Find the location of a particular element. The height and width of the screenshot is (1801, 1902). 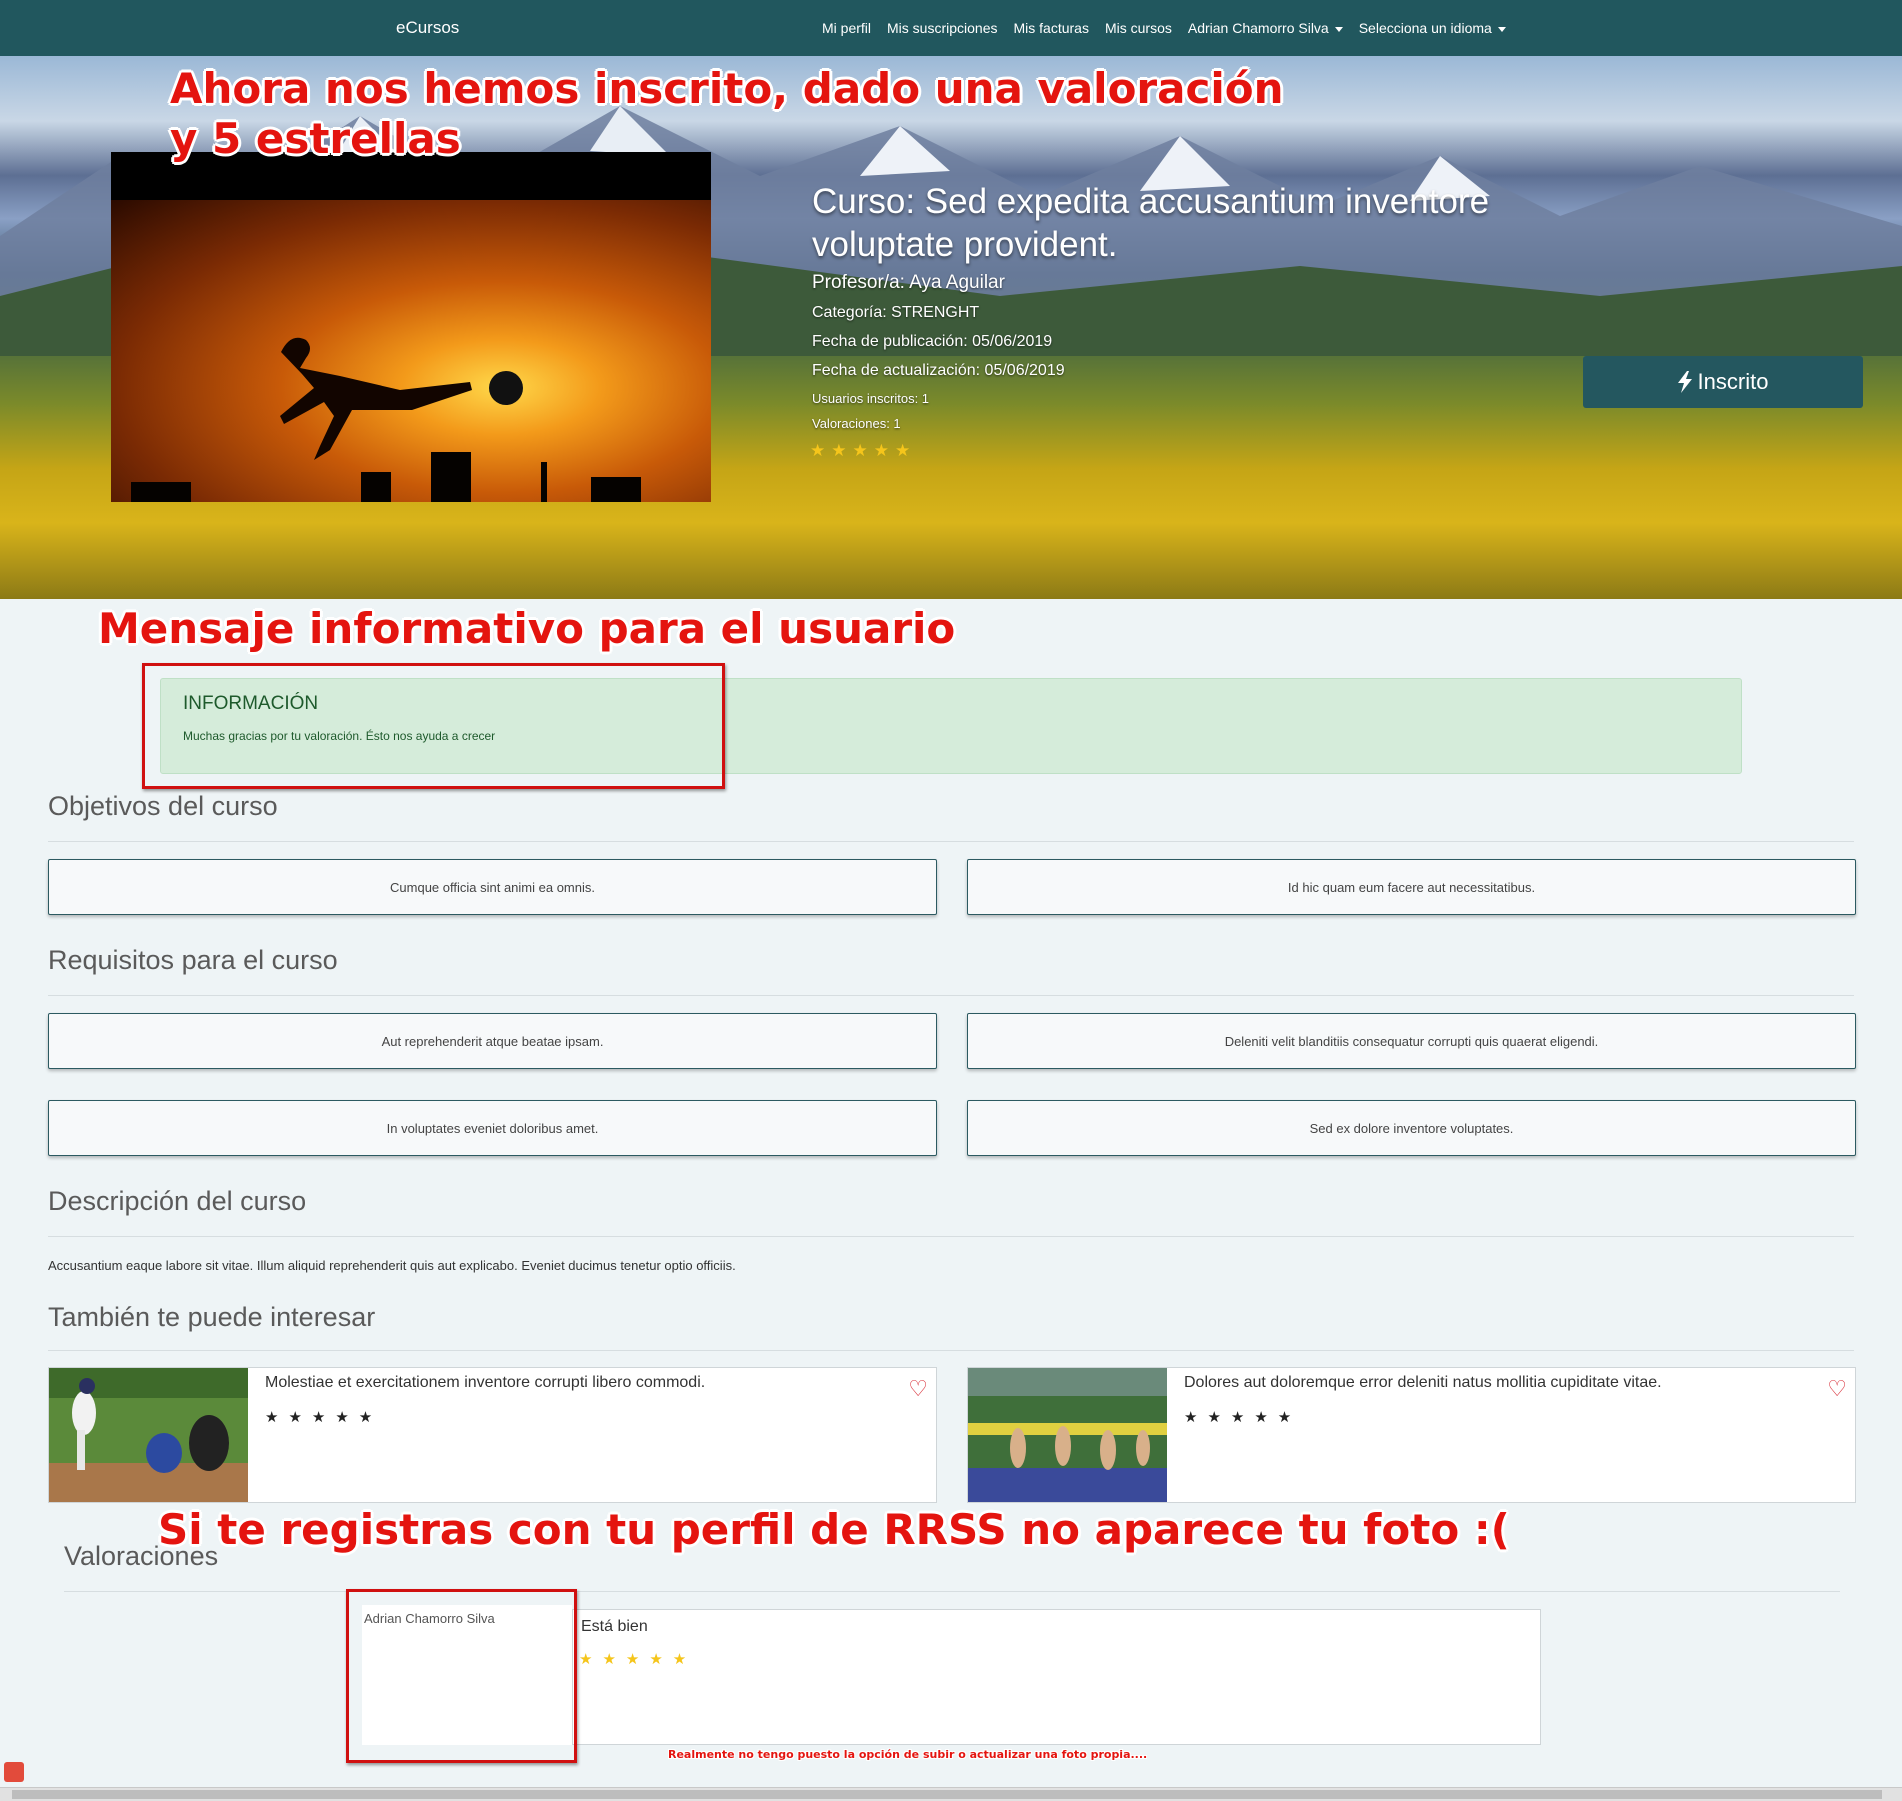

enrolled-button-label: Inscrito is located at coordinates (1733, 381).